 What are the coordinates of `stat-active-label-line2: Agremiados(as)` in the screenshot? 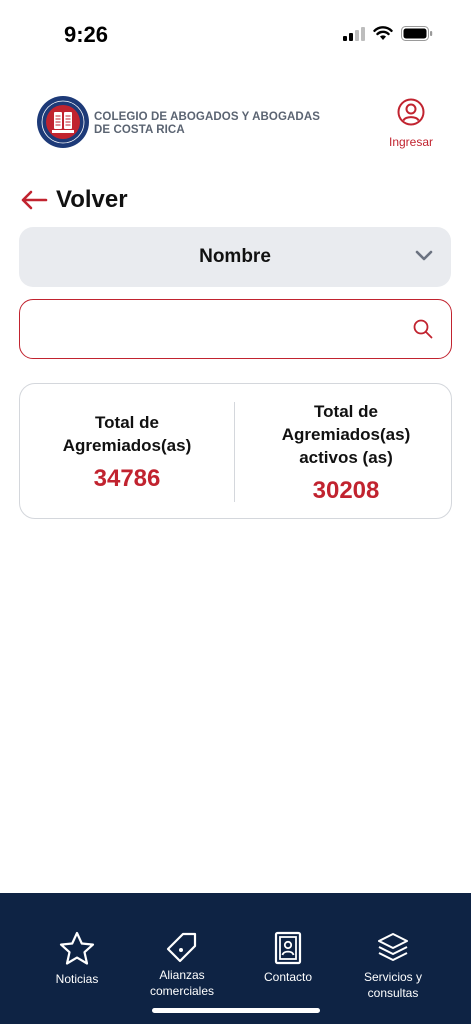 It's located at (346, 434).